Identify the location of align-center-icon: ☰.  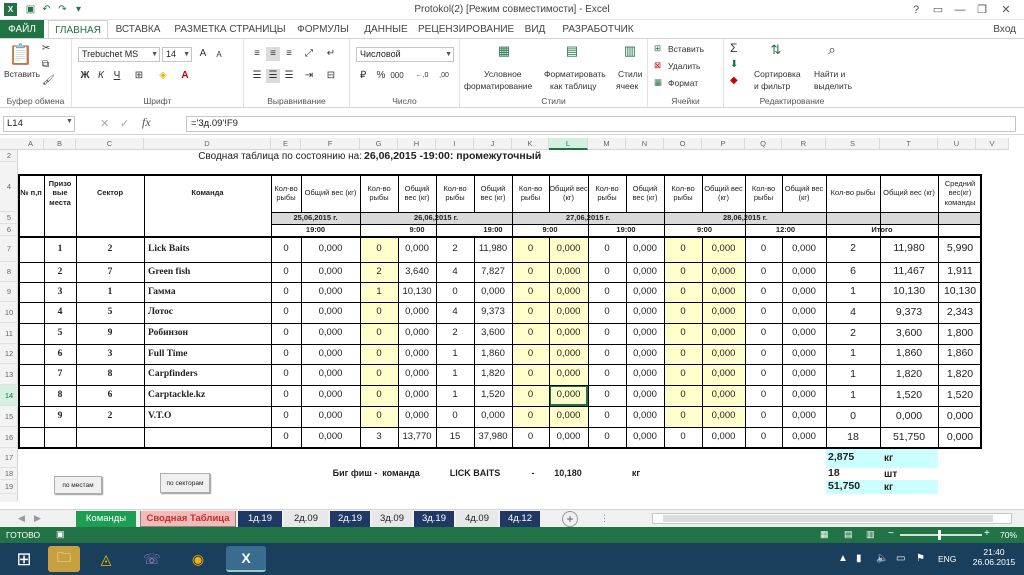
(273, 76).